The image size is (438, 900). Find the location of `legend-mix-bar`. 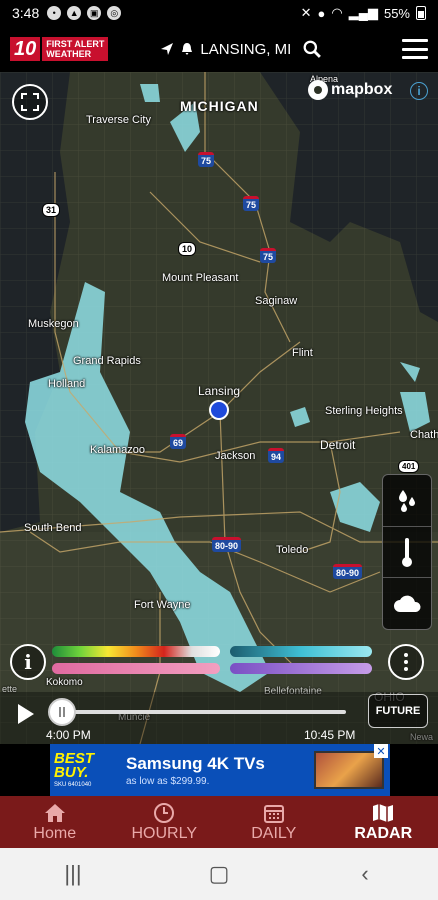

legend-mix-bar is located at coordinates (136, 668).